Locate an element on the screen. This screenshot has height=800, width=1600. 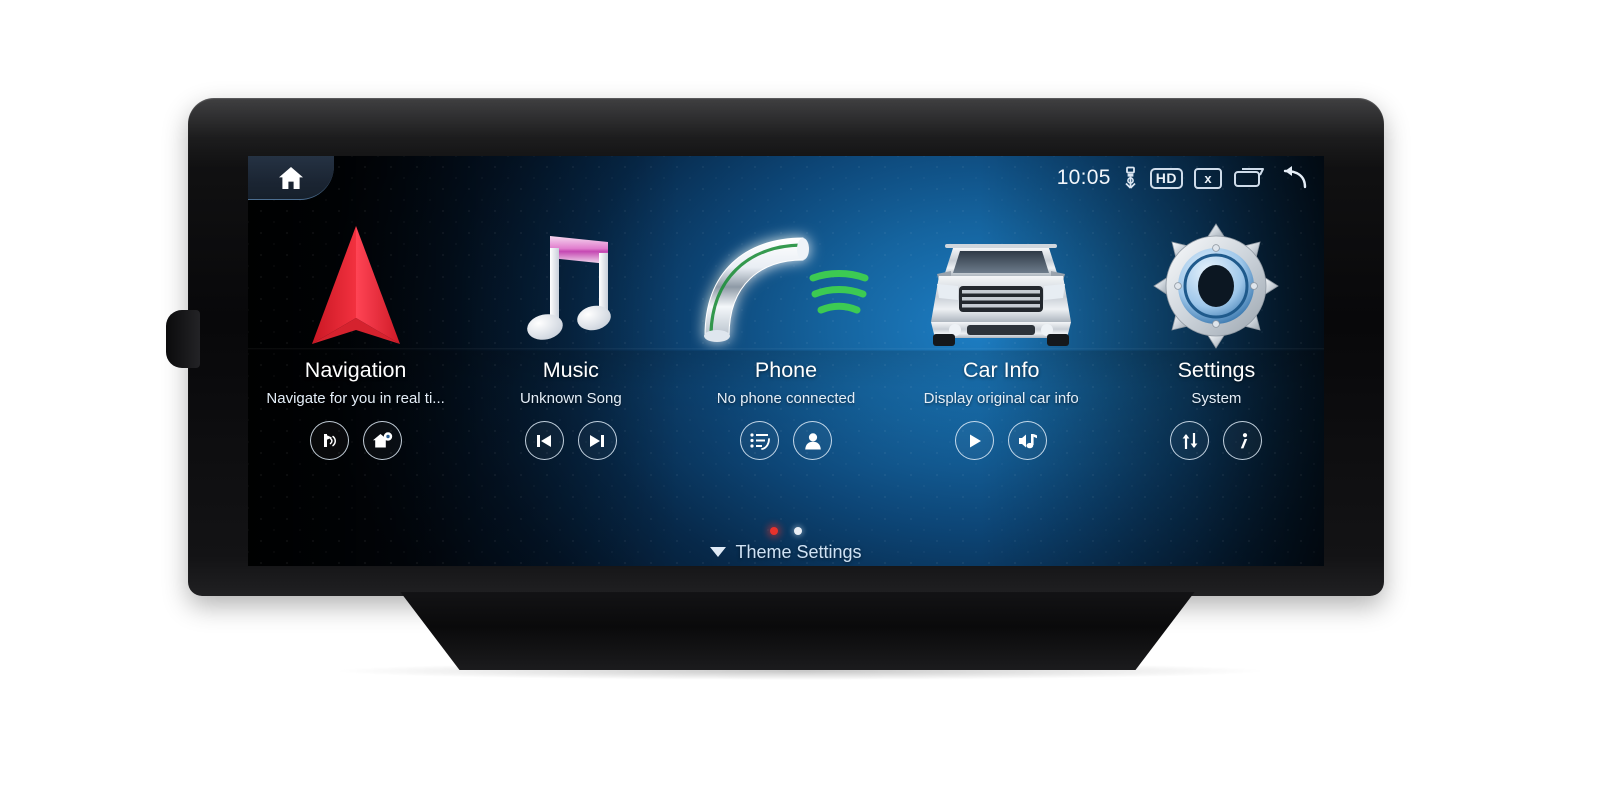
status-icons-group: 10:05 HD x is located at coordinates (1182, 178).